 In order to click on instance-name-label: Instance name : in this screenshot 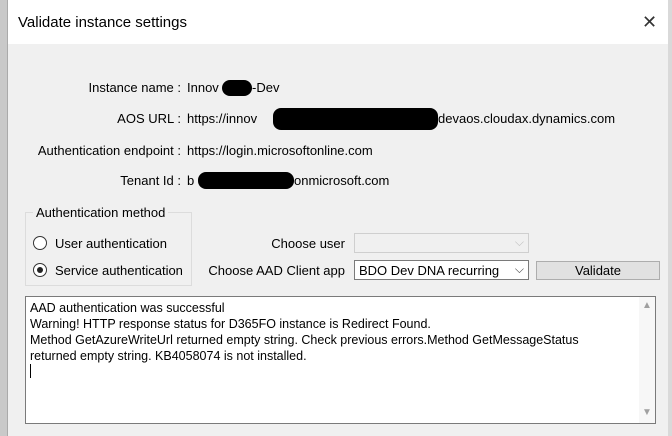, I will do `click(135, 87)`.